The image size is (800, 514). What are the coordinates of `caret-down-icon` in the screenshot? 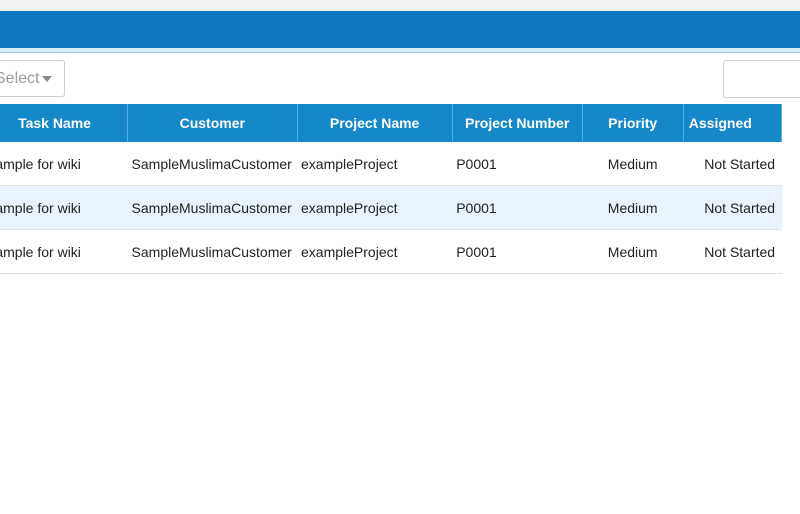 It's located at (47, 79).